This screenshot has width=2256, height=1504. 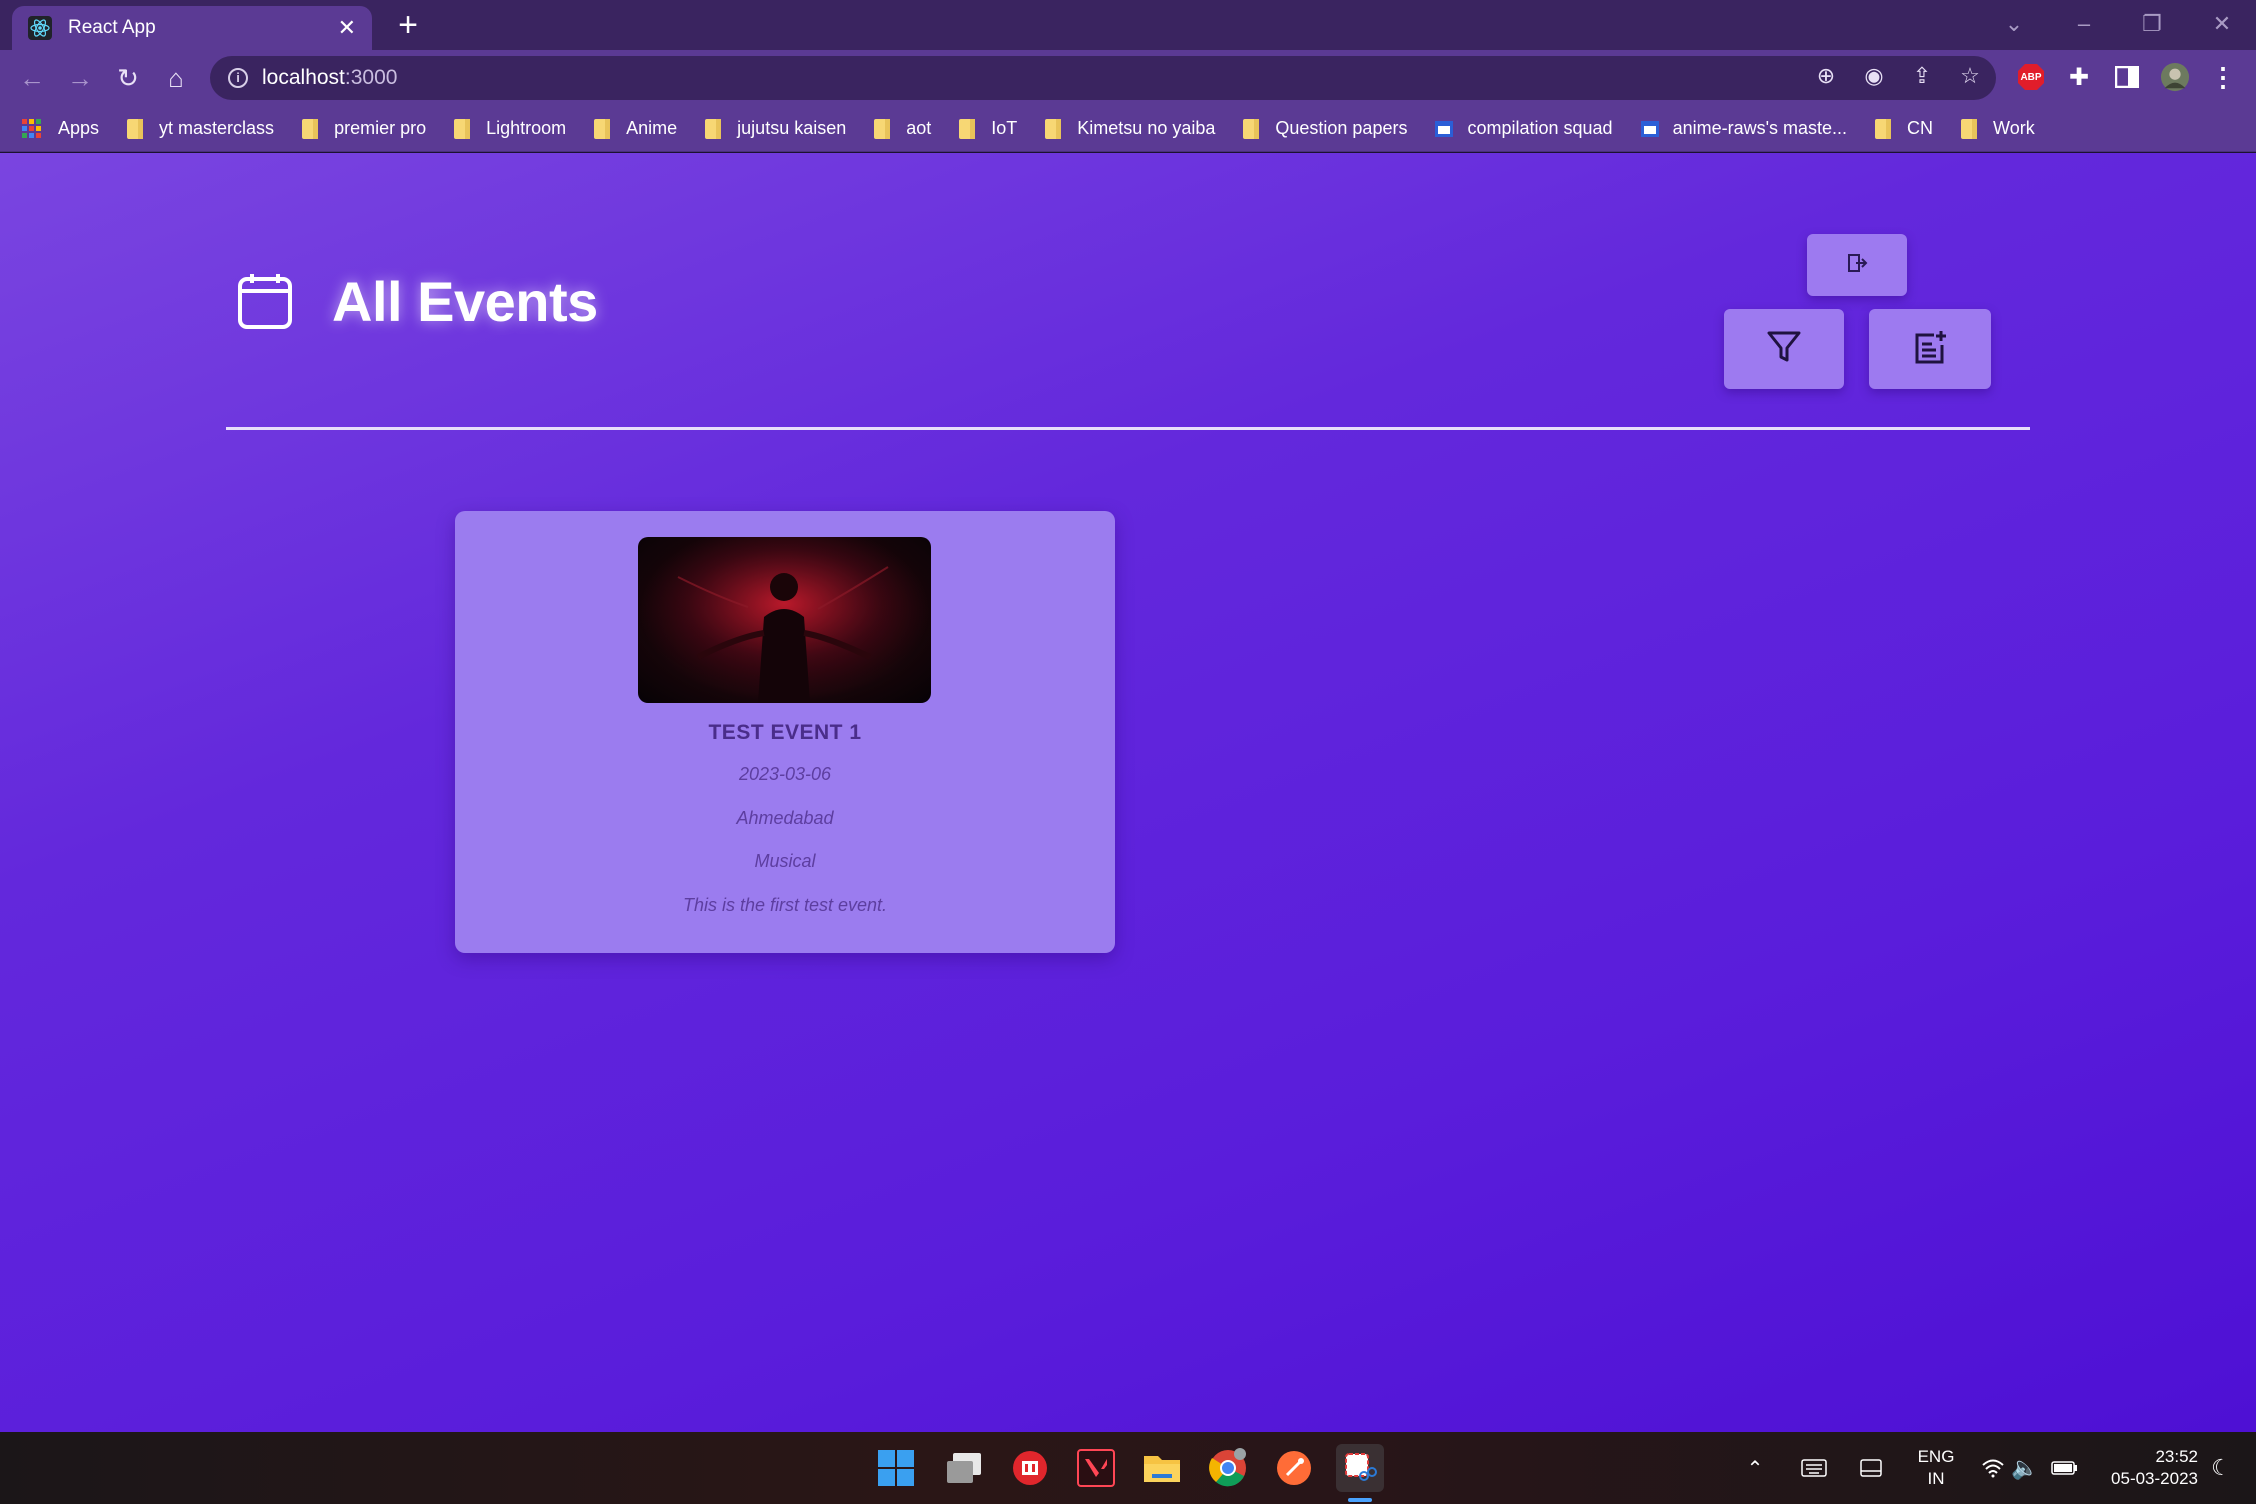 I want to click on snipping-tool-icon, so click(x=1360, y=1468).